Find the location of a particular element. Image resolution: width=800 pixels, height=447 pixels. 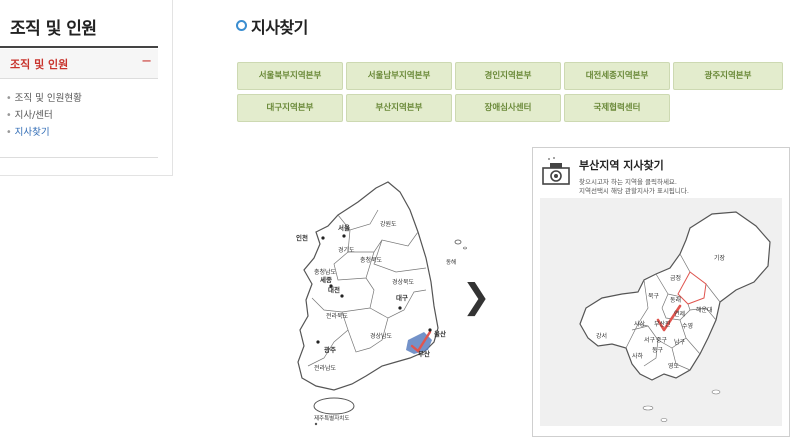

panel-title: 부산지역 지사찾기 is located at coordinates (621, 165).